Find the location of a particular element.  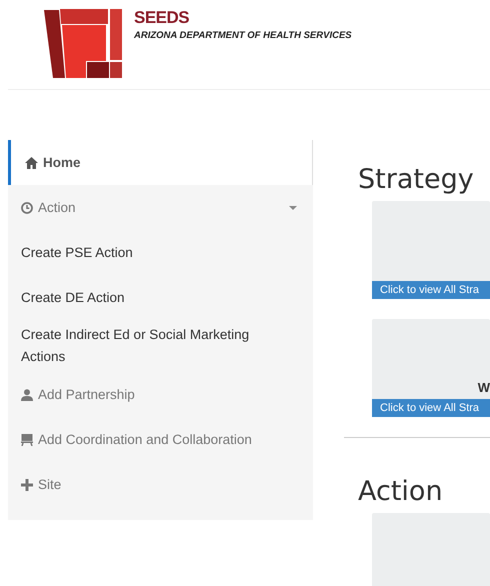

app-title: SEEDS is located at coordinates (162, 18).